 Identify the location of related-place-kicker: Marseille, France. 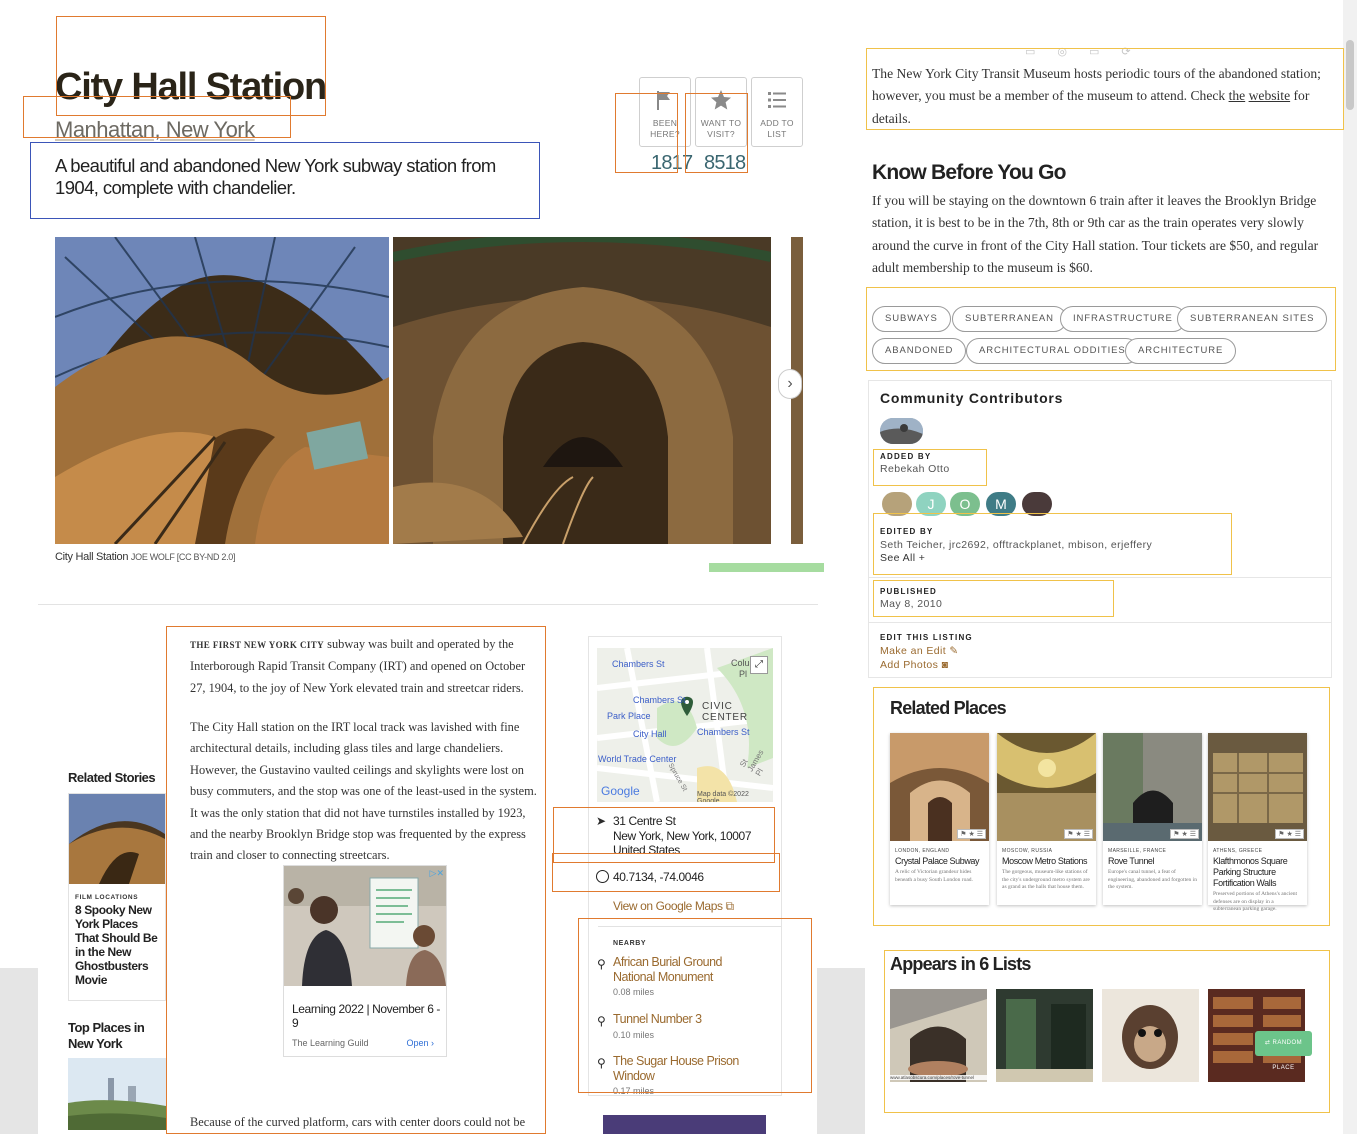
(1137, 851).